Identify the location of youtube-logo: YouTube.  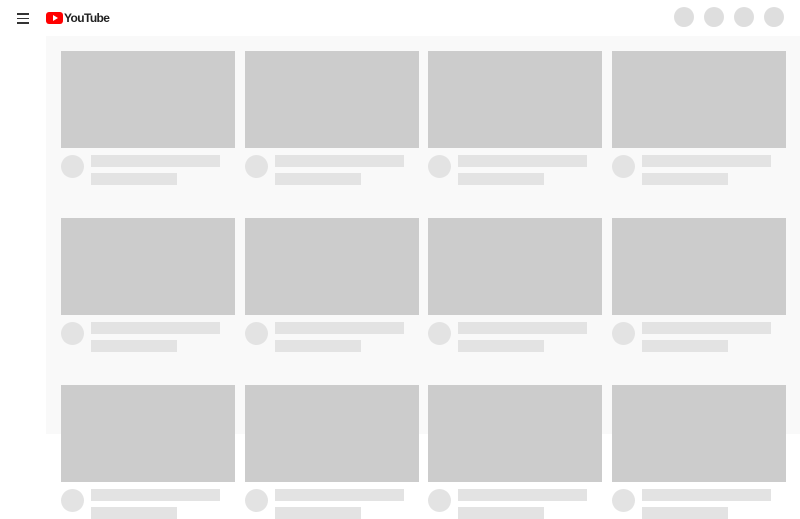
(78, 18).